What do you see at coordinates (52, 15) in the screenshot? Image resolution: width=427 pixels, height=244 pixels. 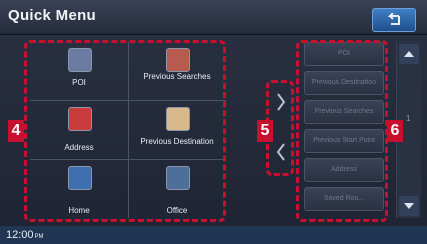 I see `page-title: Quick Menu` at bounding box center [52, 15].